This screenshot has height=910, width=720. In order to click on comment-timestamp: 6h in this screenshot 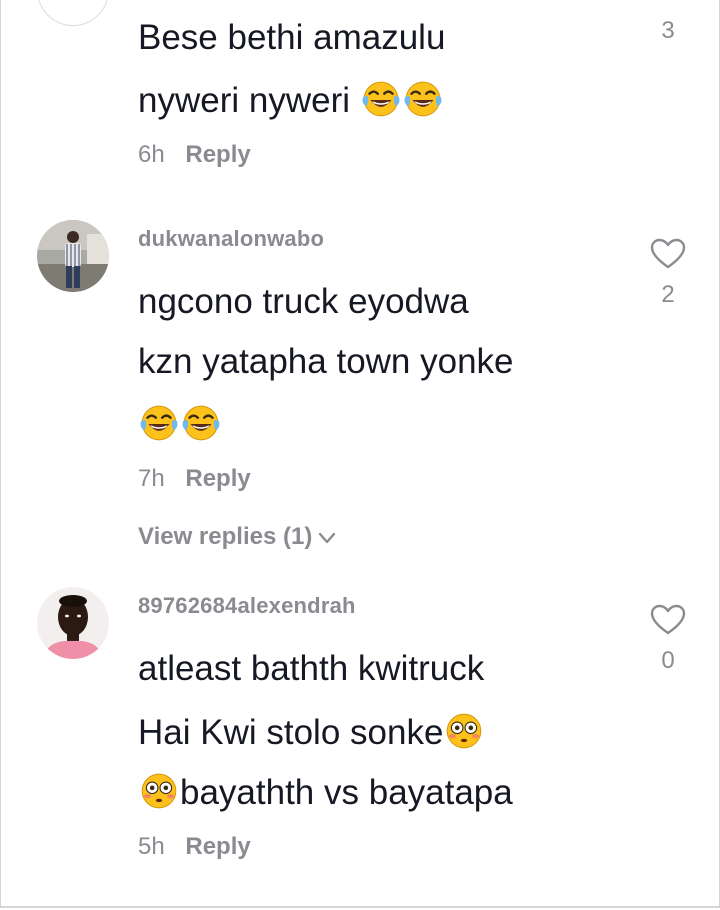, I will do `click(151, 154)`.